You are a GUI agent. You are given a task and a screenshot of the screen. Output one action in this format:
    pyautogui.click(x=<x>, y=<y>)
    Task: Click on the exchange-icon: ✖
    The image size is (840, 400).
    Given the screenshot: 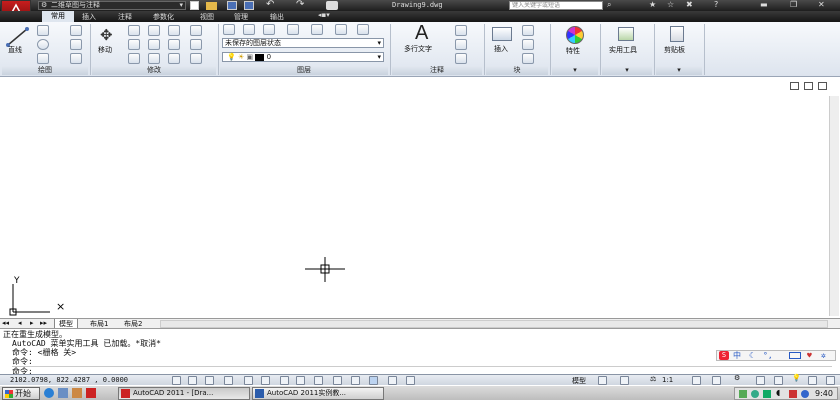 What is the action you would take?
    pyautogui.click(x=689, y=4)
    